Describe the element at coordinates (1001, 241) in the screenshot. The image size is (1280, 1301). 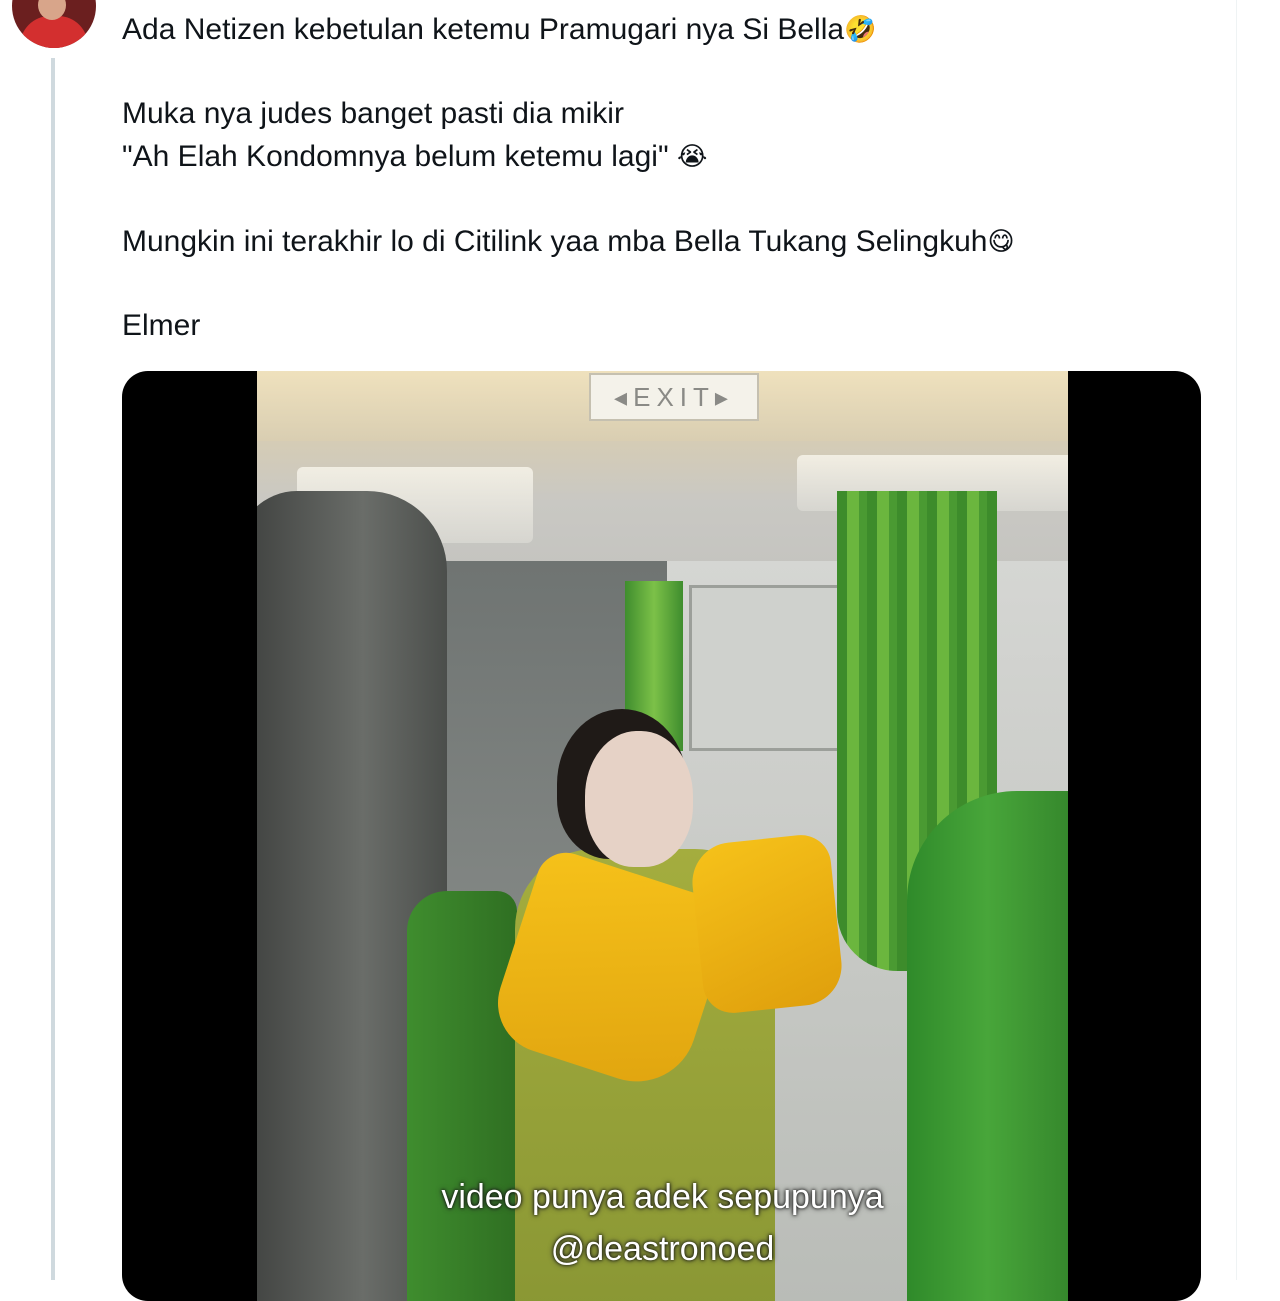
I see `yum-emoji-icon: 😋` at that location.